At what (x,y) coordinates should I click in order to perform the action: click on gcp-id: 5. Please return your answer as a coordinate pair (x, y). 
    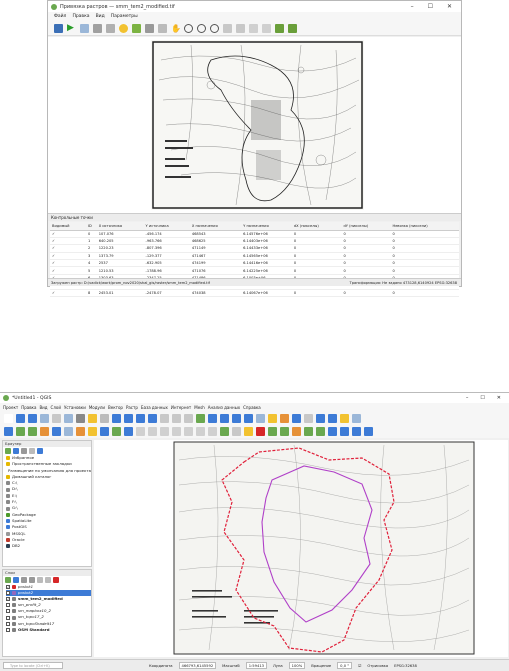
    Looking at the image, I should click on (91, 270).